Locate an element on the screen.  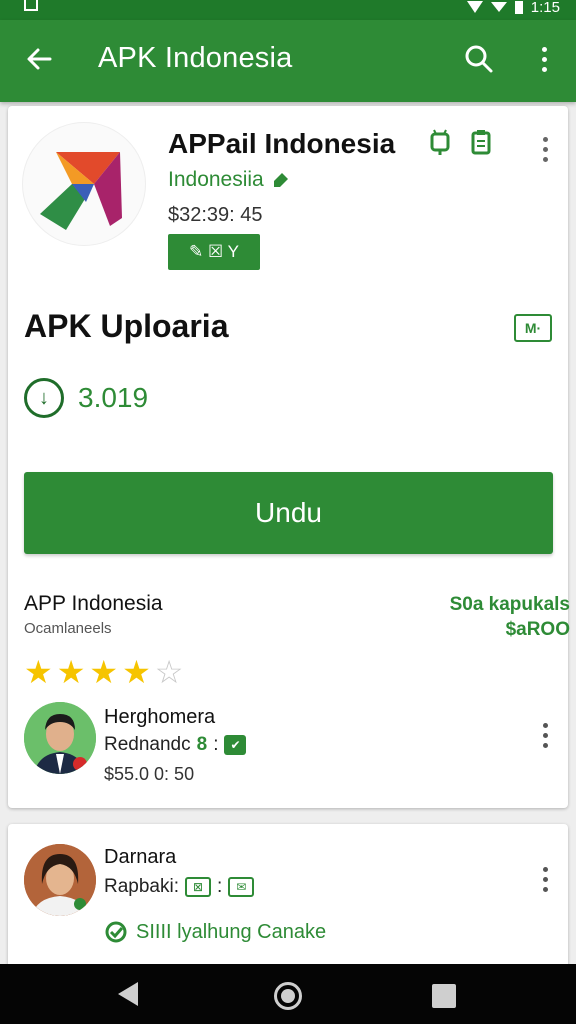
battery-icon is located at coordinates (518, 7).